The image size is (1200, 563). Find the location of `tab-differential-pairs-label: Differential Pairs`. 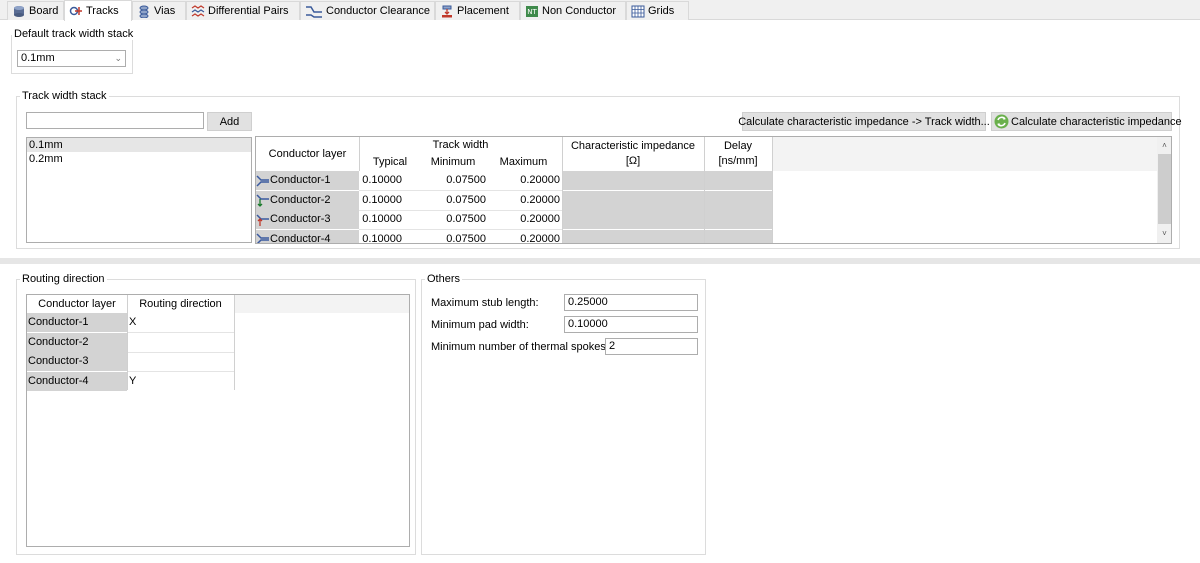

tab-differential-pairs-label: Differential Pairs is located at coordinates (248, 11).